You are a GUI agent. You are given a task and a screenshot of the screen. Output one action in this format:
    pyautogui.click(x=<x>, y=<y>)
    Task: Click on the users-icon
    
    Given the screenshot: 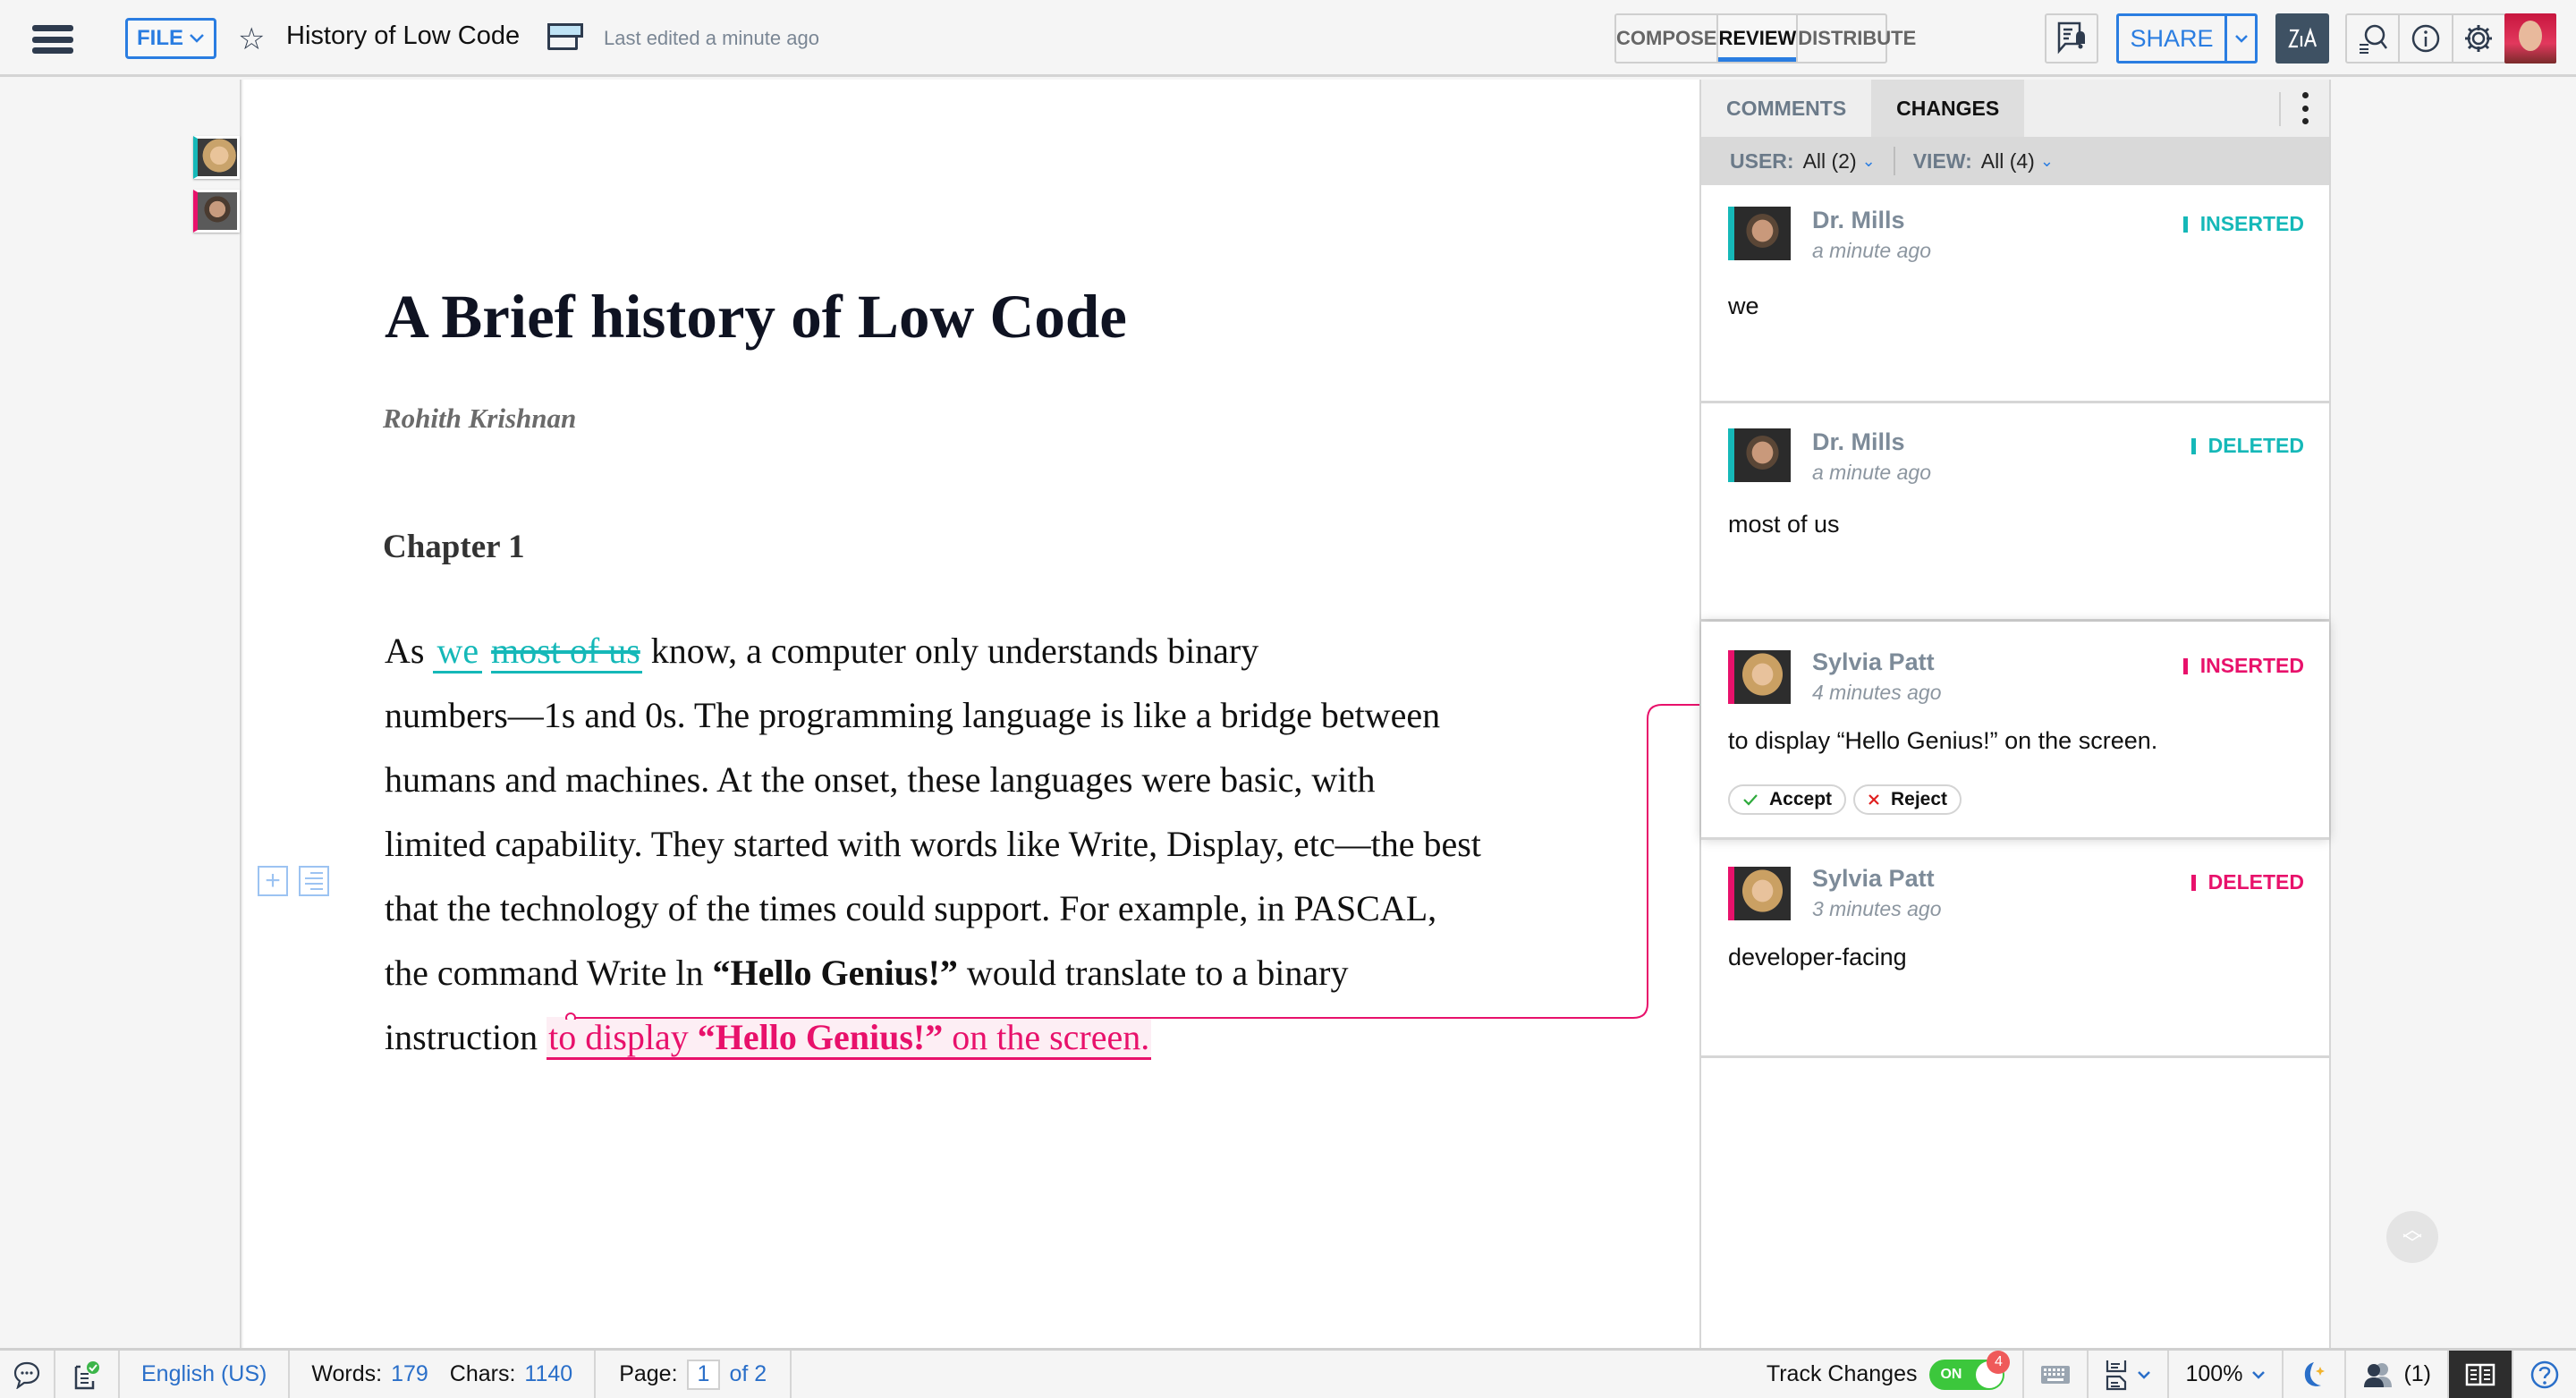 What is the action you would take?
    pyautogui.click(x=2378, y=1374)
    